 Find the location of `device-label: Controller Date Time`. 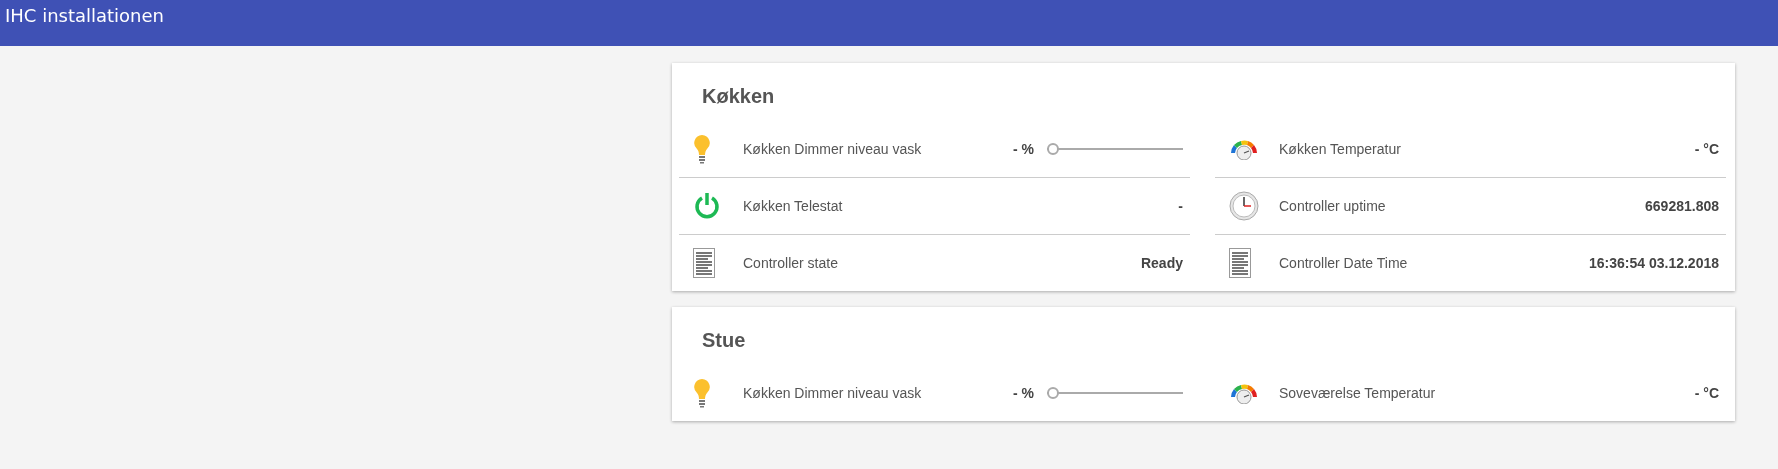

device-label: Controller Date Time is located at coordinates (1344, 263).